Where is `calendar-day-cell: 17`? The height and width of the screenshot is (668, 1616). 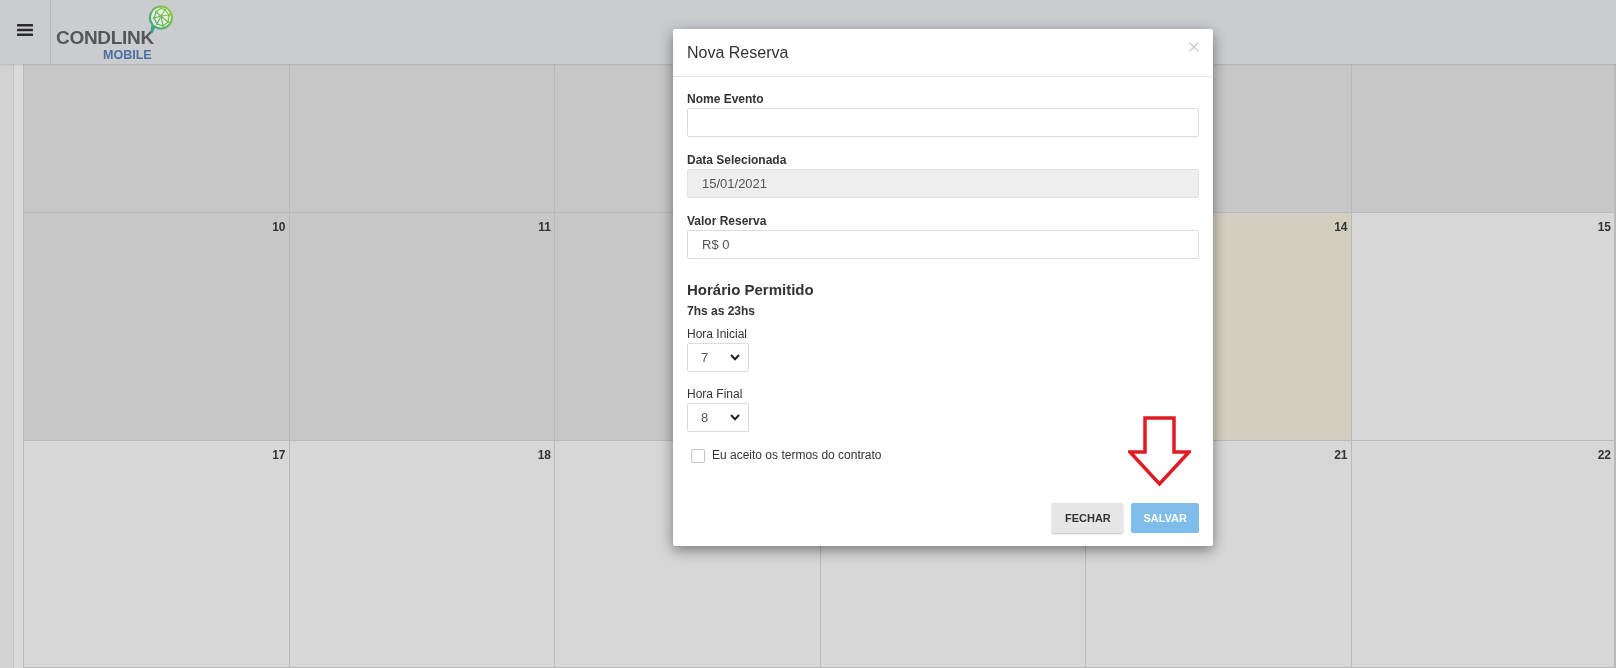
calendar-day-cell: 17 is located at coordinates (156, 554).